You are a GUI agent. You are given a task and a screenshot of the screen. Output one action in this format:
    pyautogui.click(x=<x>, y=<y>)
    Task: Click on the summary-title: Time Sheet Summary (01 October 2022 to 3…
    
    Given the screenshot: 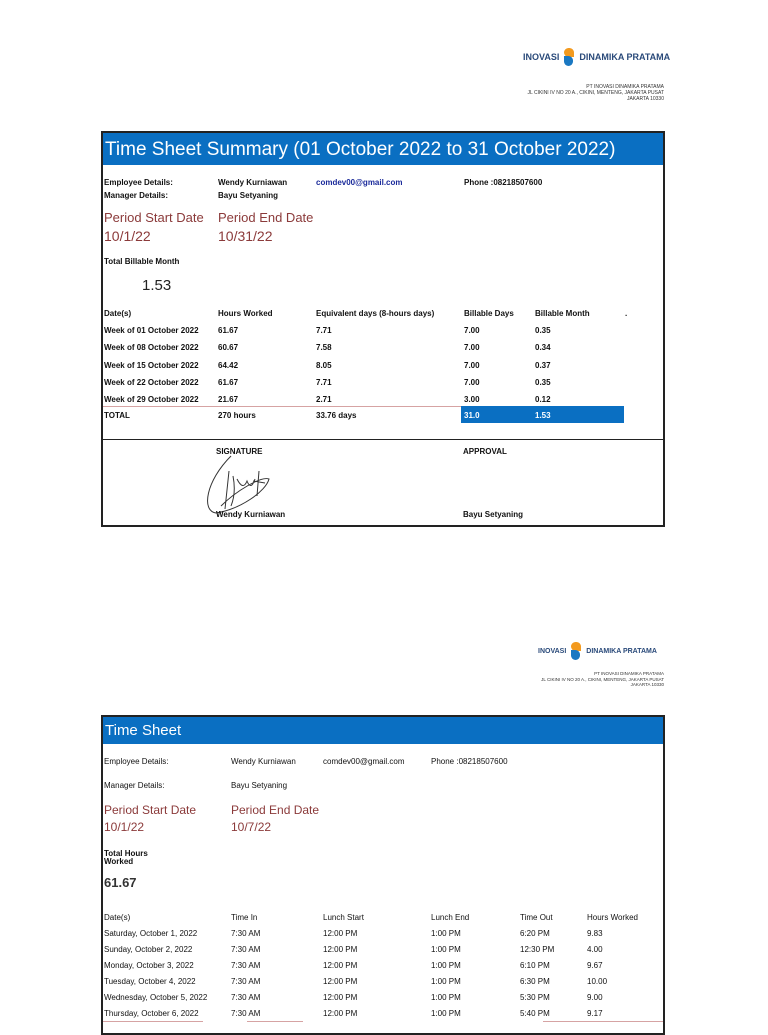 What is the action you would take?
    pyautogui.click(x=360, y=149)
    